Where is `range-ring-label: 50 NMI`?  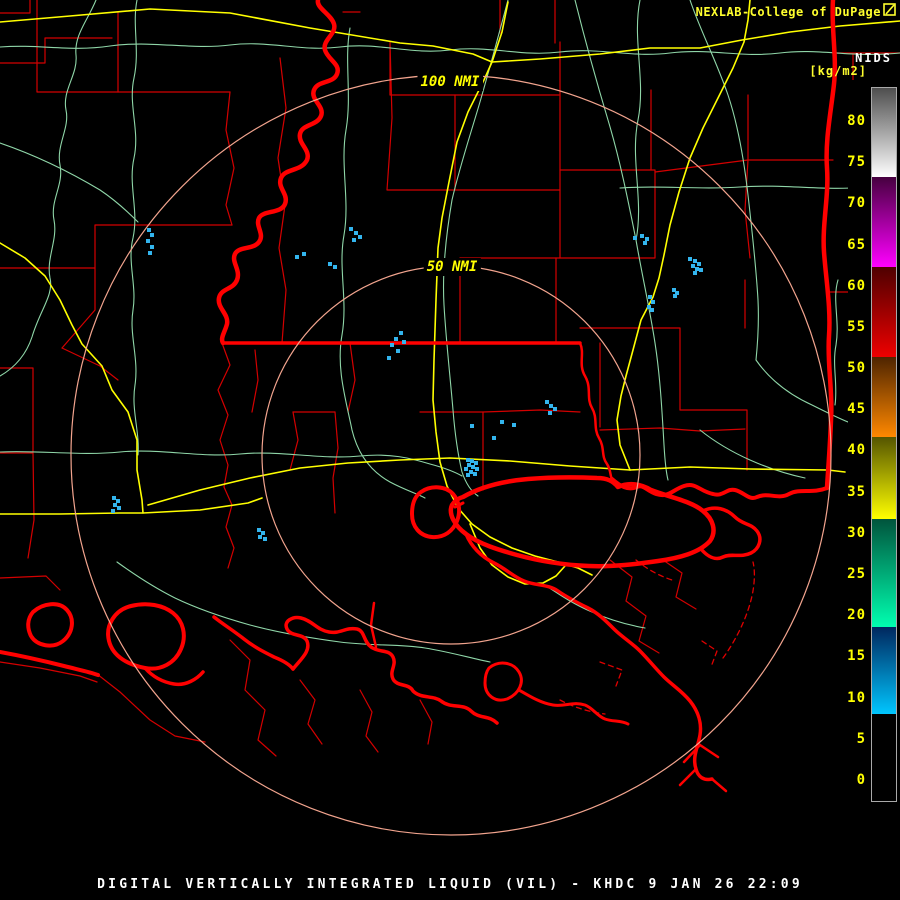
range-ring-label: 50 NMI is located at coordinates (452, 267).